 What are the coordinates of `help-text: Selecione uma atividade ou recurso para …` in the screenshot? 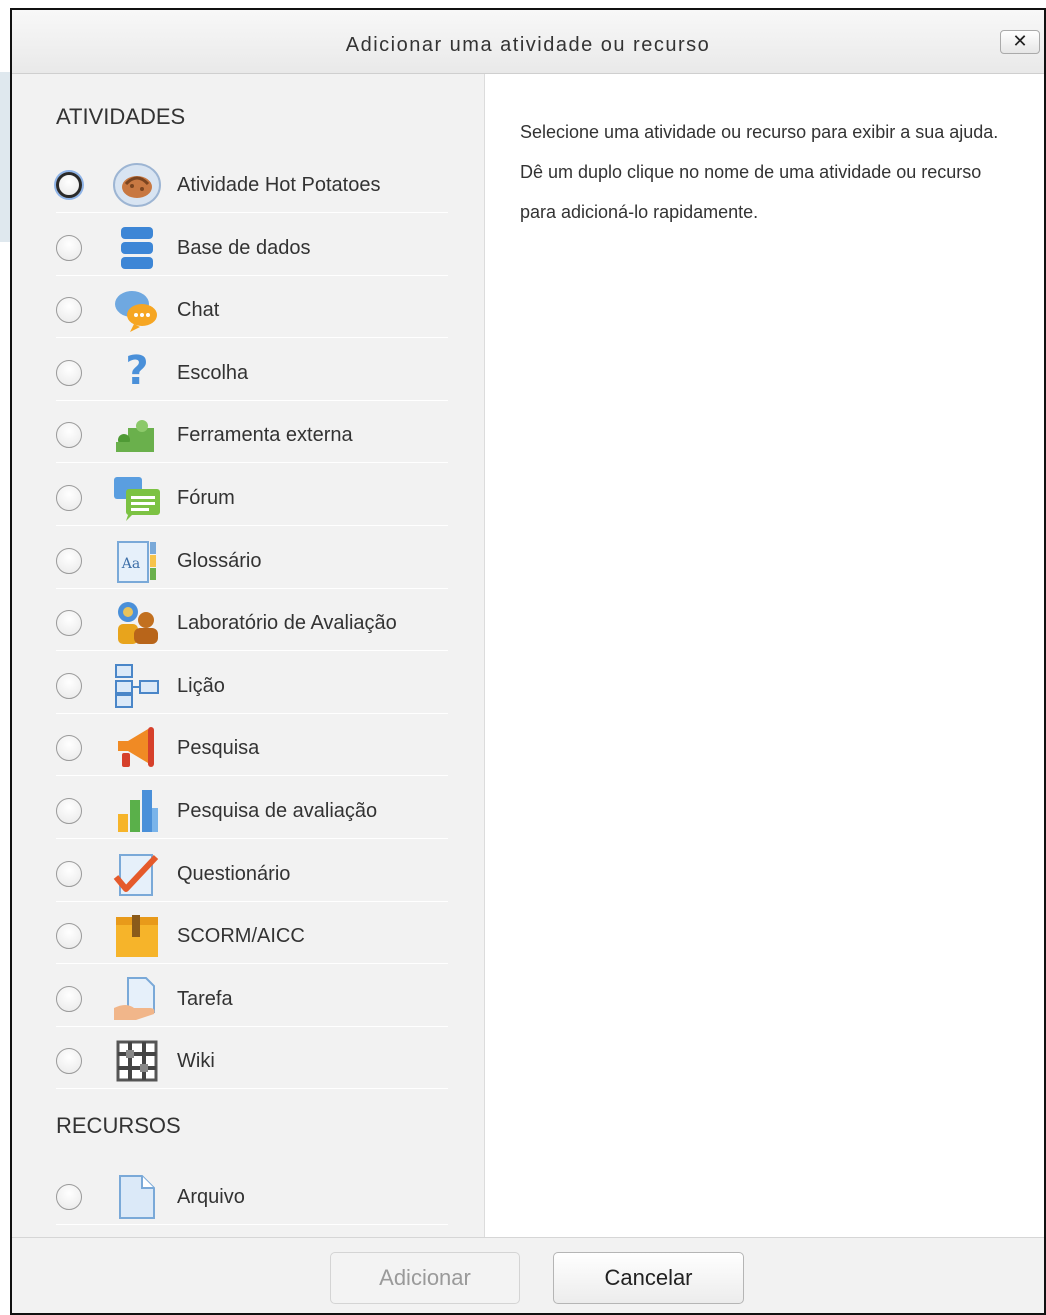 It's located at (759, 172).